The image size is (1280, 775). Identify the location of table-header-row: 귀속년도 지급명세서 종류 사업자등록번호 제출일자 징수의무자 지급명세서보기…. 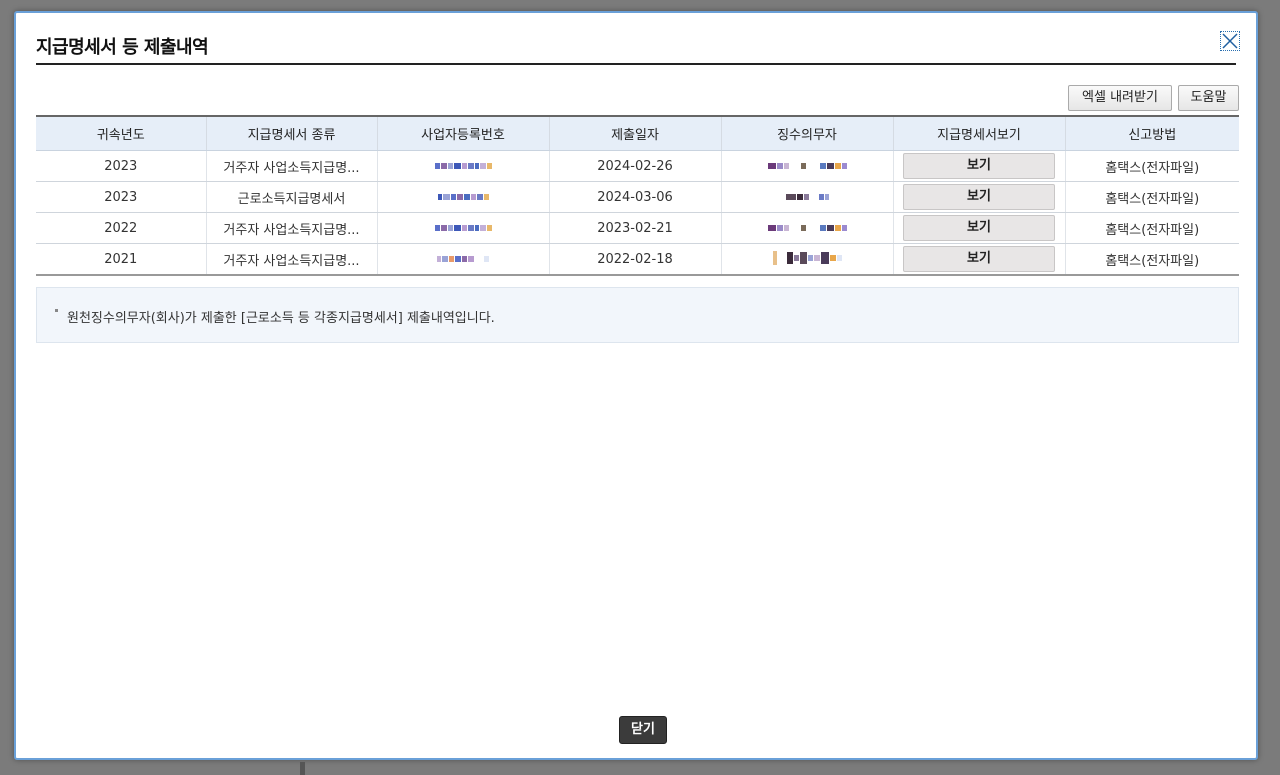
(637, 133).